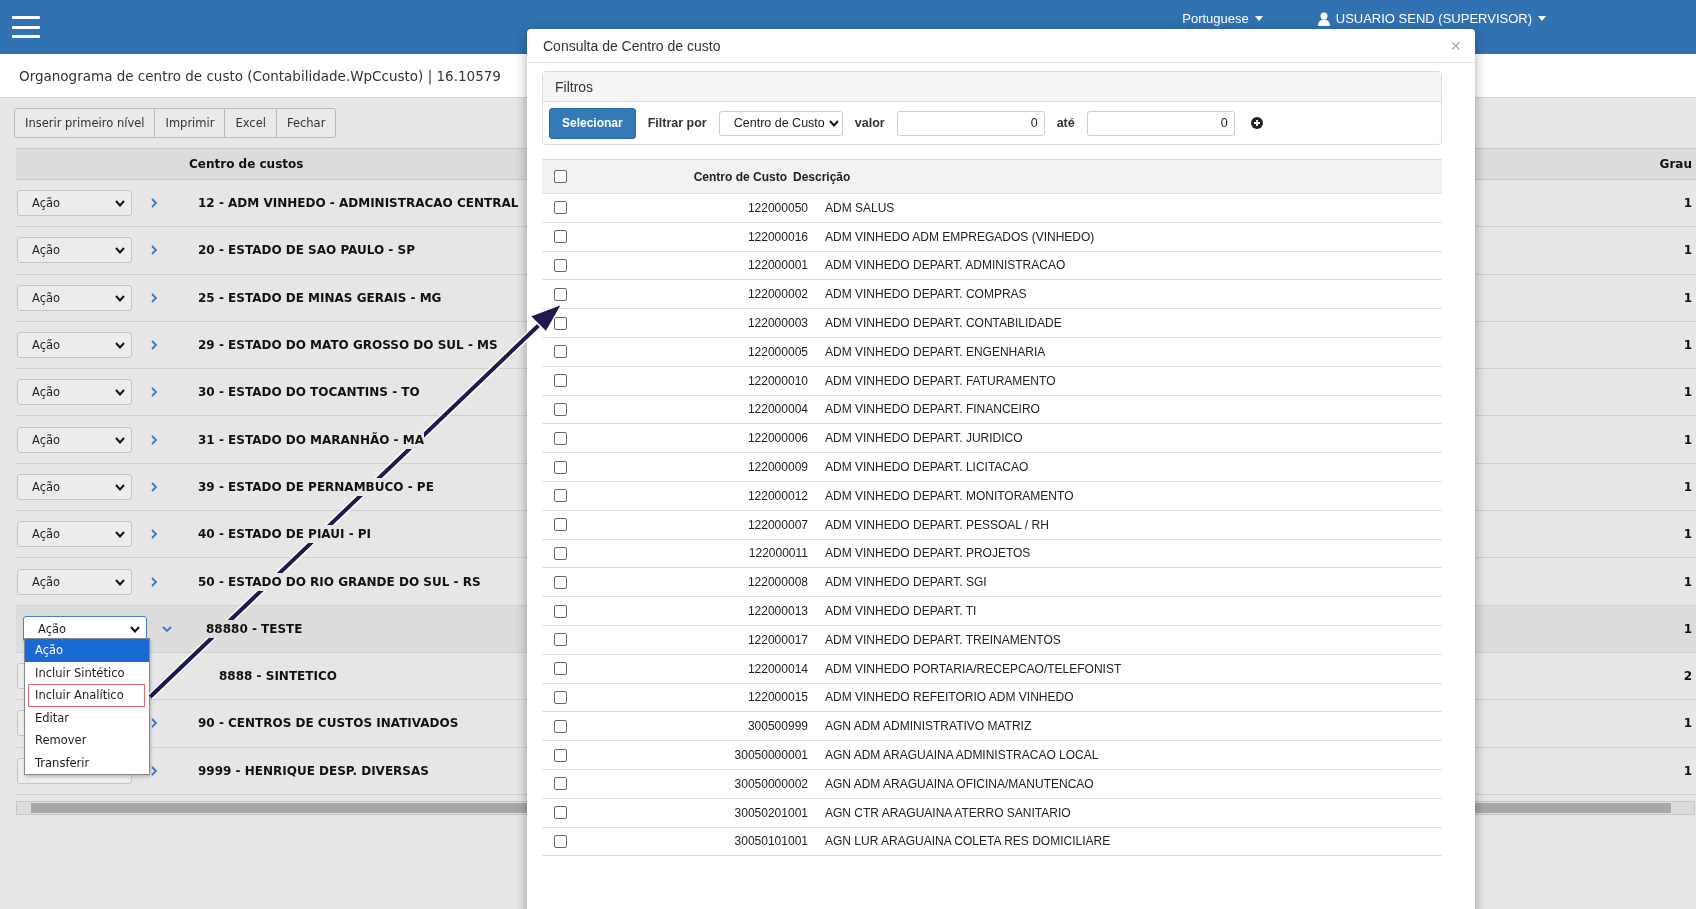  What do you see at coordinates (973, 668) in the screenshot?
I see `table-cell: ADM VINHEDO PORTARIA/RECEPCAO/TELEFONIST` at bounding box center [973, 668].